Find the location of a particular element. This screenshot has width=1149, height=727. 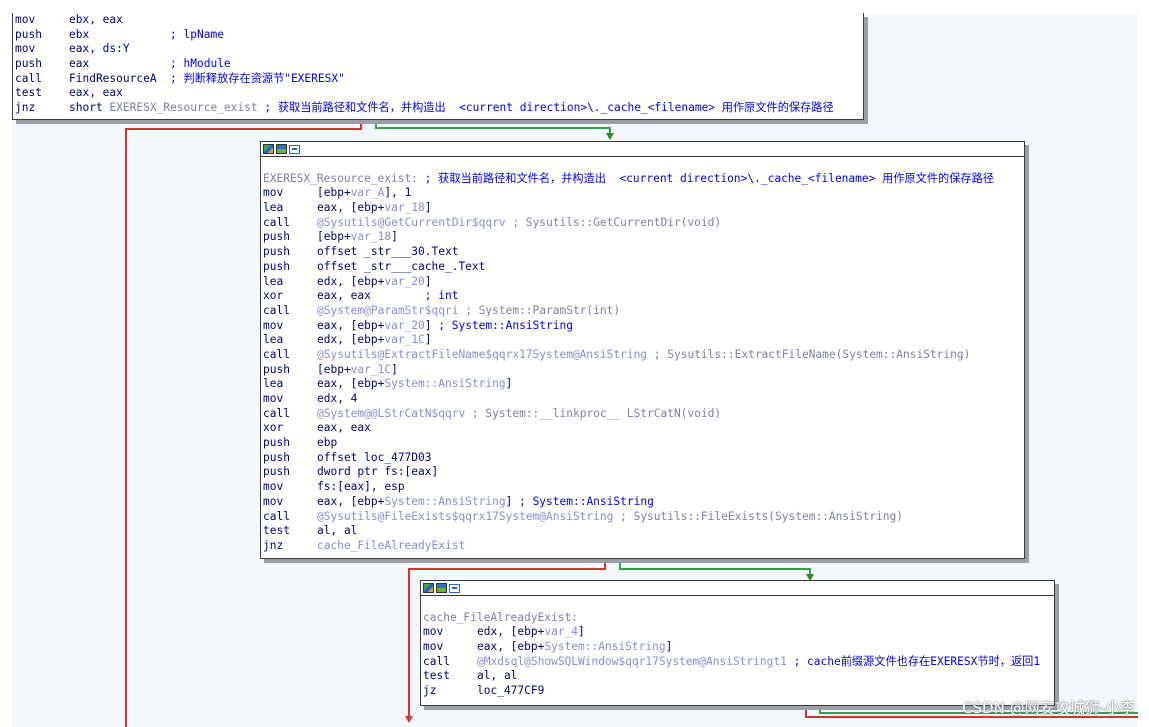

symbol-ref: var_A is located at coordinates (368, 192).